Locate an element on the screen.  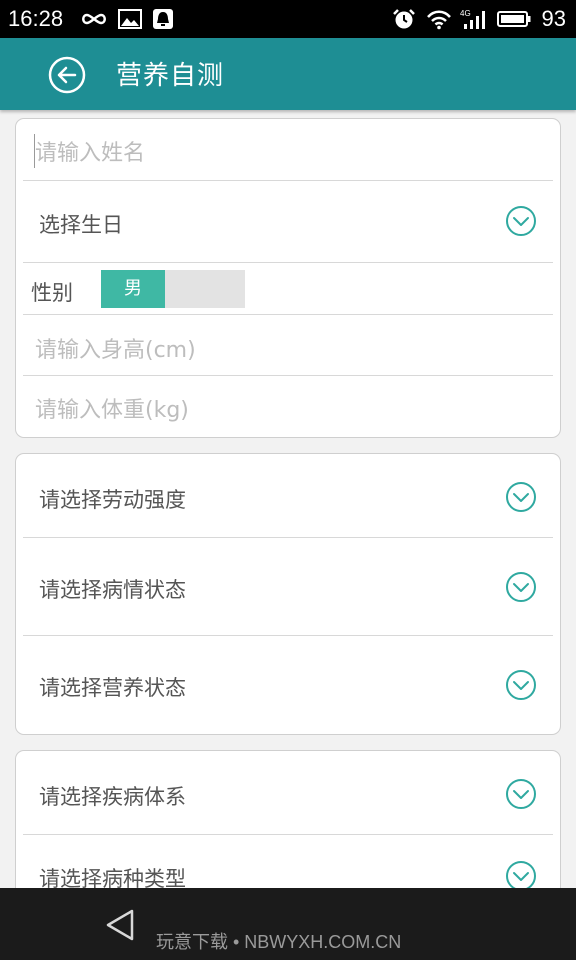
notification-icon is located at coordinates (163, 19).